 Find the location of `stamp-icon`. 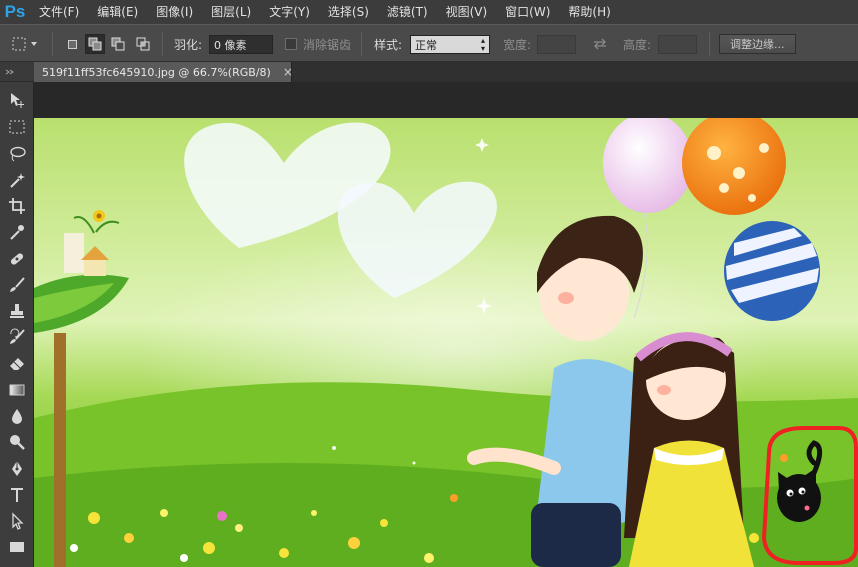

stamp-icon is located at coordinates (17, 311).